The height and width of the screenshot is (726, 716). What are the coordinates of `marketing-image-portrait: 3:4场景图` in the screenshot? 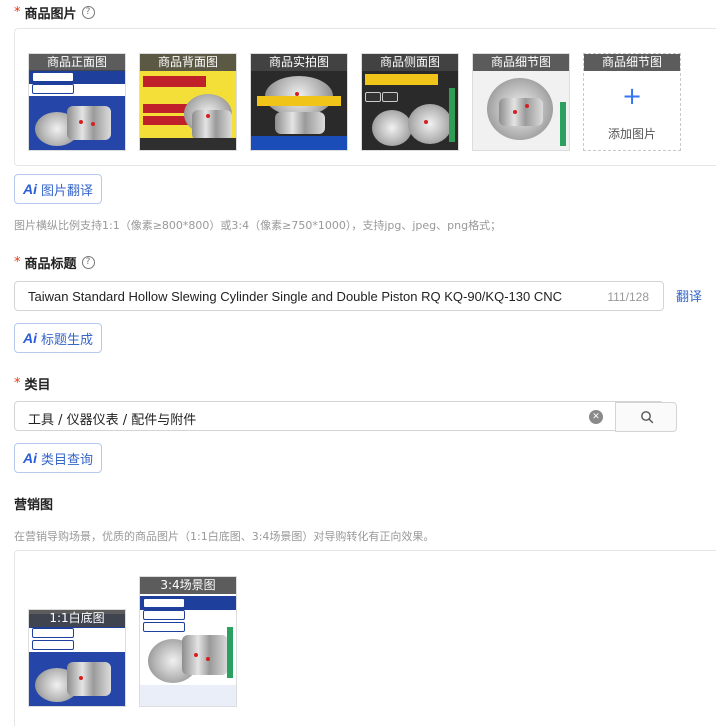 It's located at (188, 641).